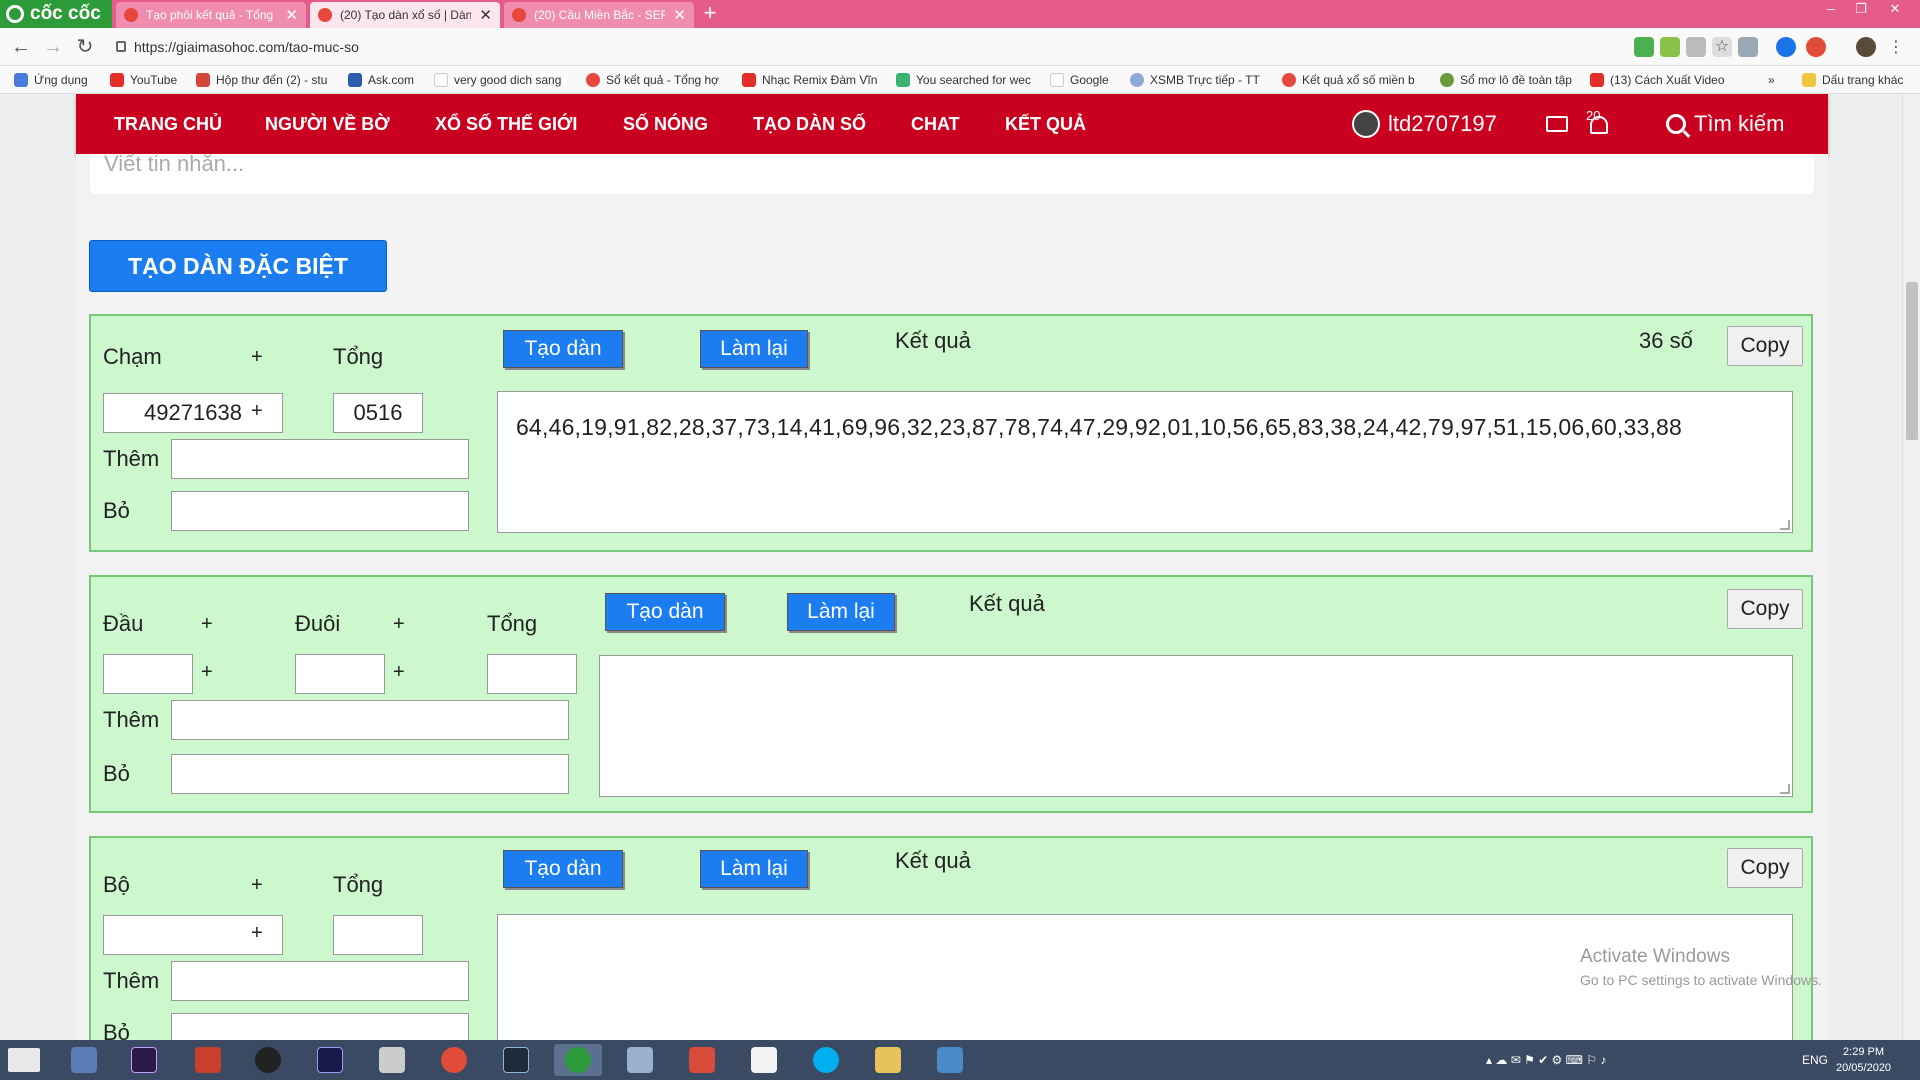 The image size is (1920, 1080). I want to click on taskbar-notepad, so click(764, 1060).